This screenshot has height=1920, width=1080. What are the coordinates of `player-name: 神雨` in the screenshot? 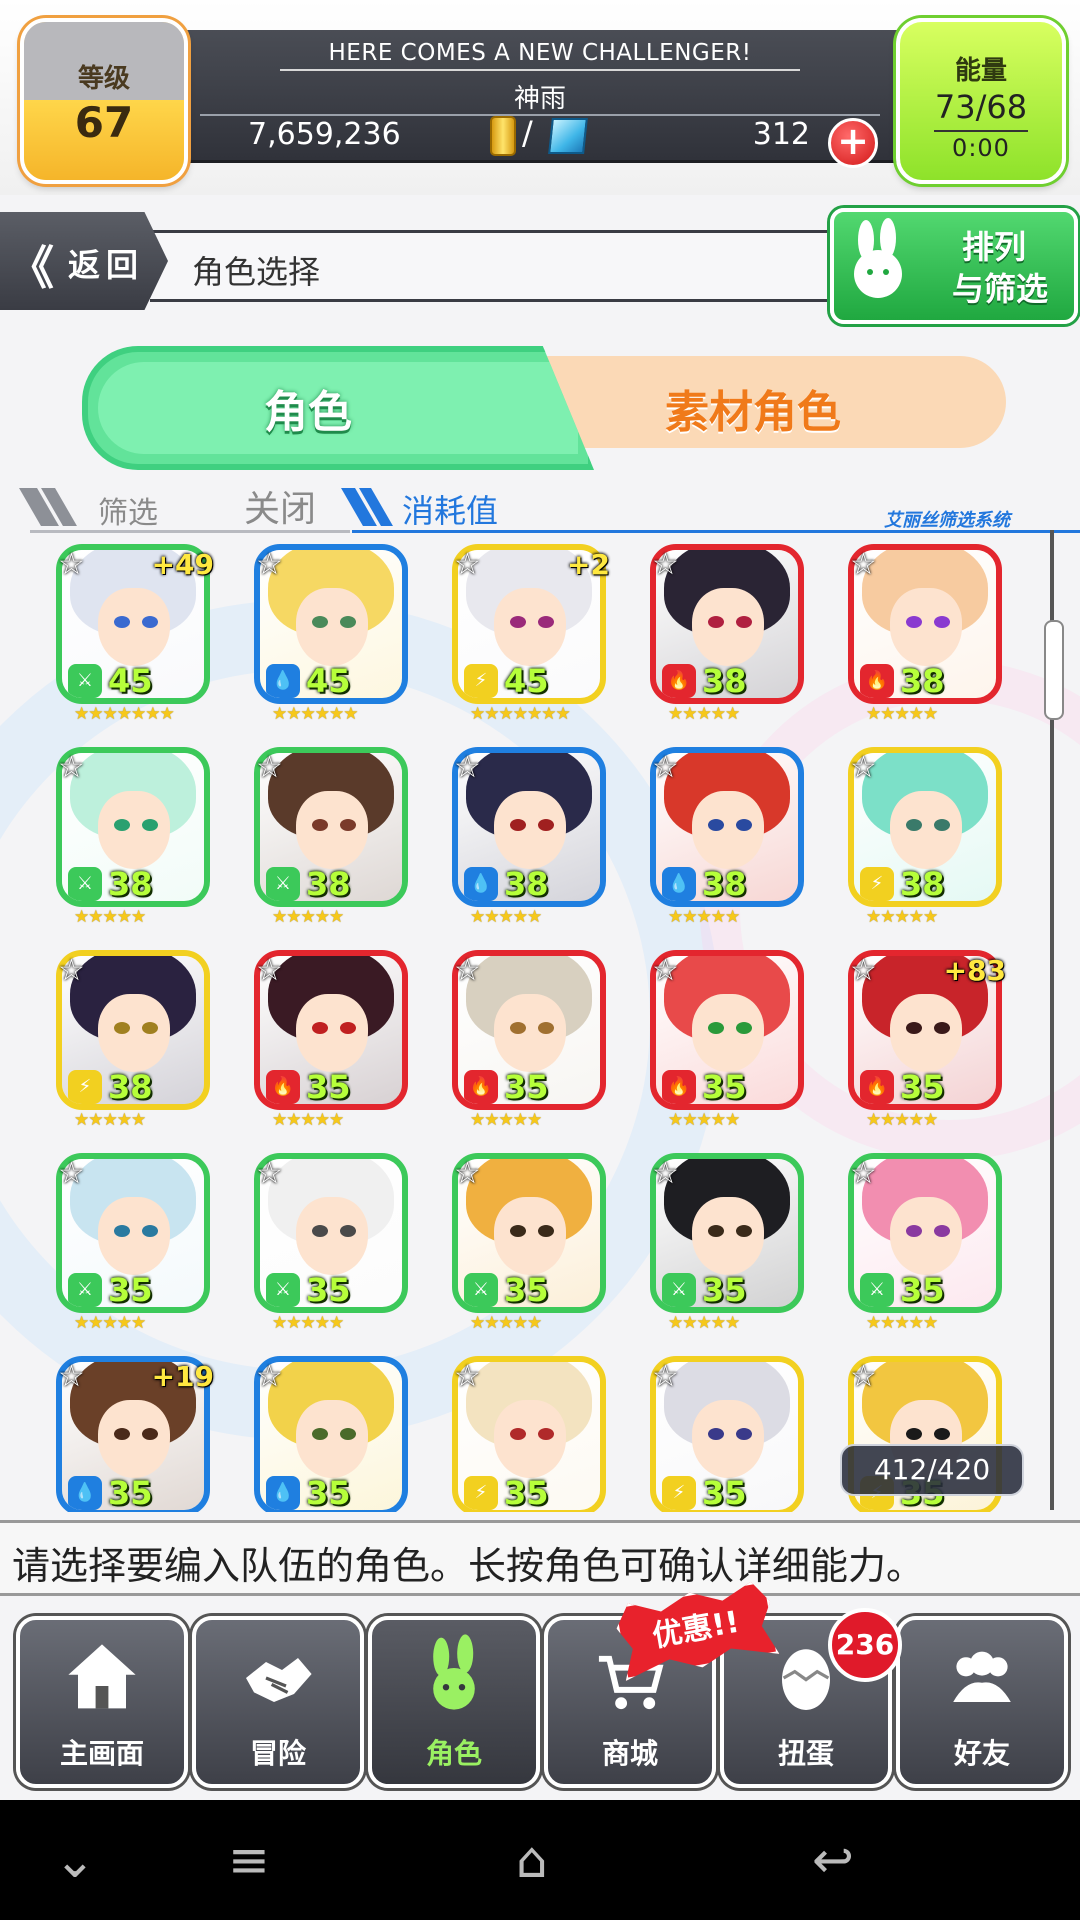 It's located at (539, 99).